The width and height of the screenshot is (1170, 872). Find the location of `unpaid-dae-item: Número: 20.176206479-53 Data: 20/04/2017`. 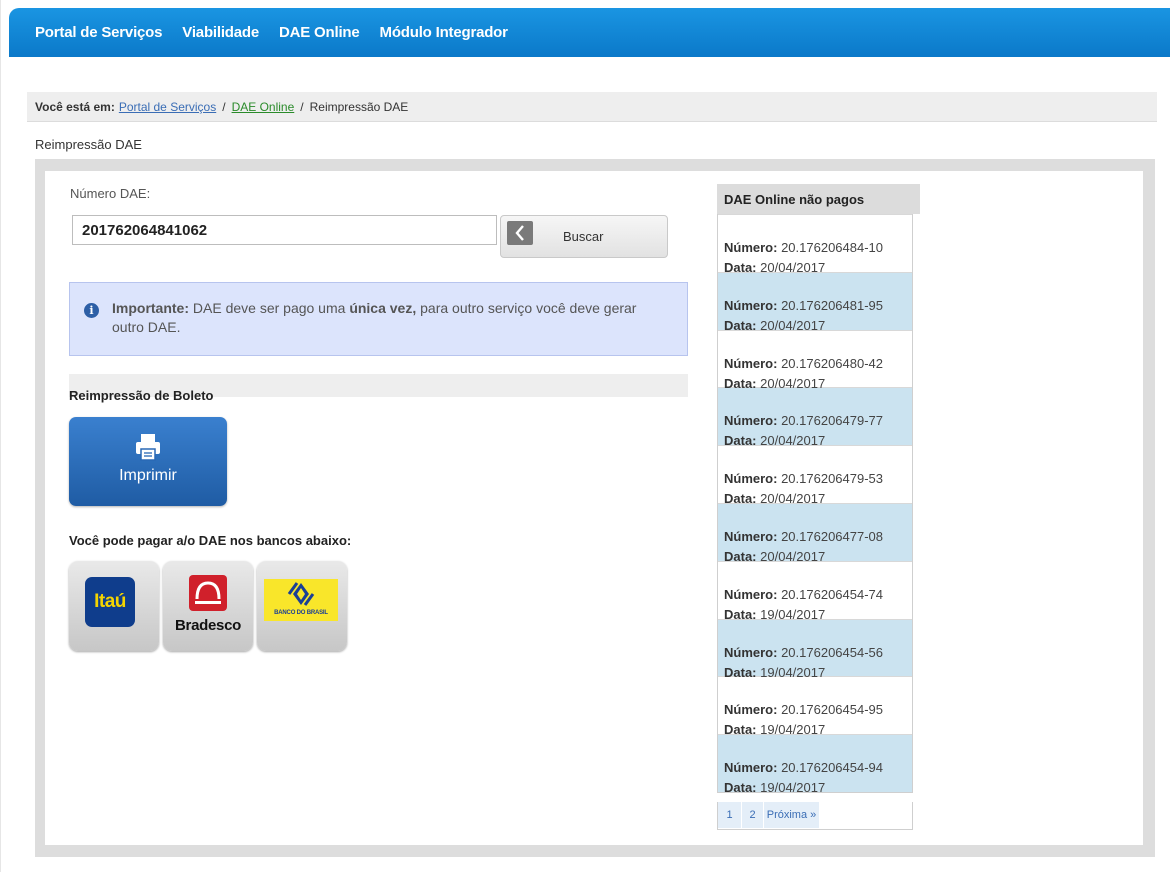

unpaid-dae-item: Número: 20.176206479-53 Data: 20/04/2017 is located at coordinates (815, 476).